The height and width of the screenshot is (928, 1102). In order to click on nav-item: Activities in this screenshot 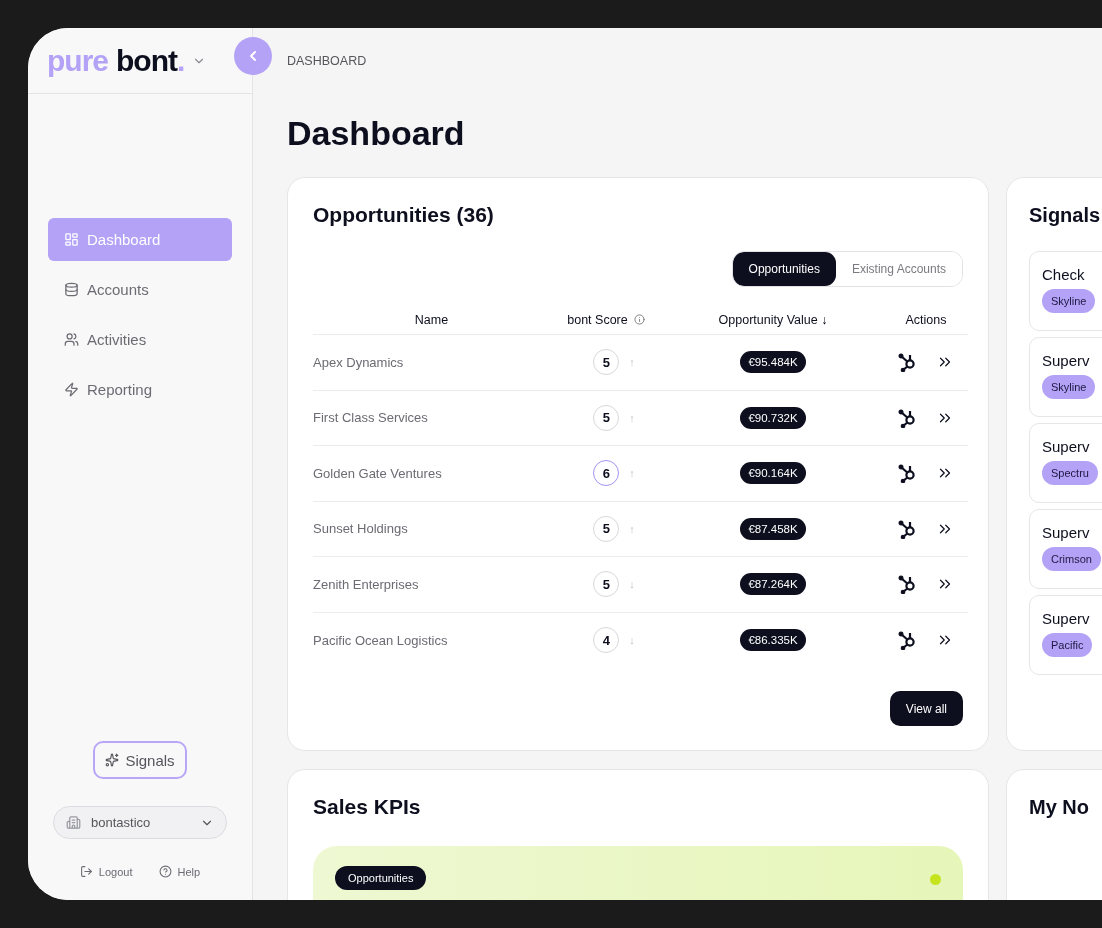, I will do `click(140, 339)`.